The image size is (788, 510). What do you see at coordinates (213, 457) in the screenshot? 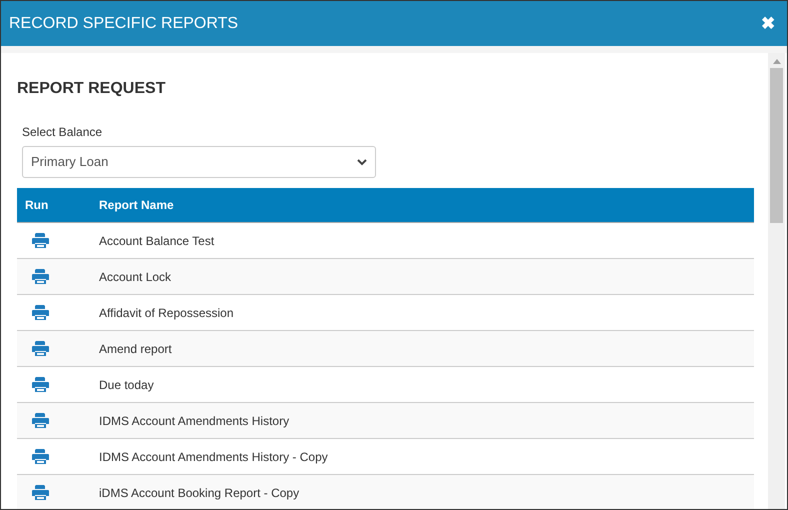
I see `table-cell-text: IDMS Account Amendments History - Copy` at bounding box center [213, 457].